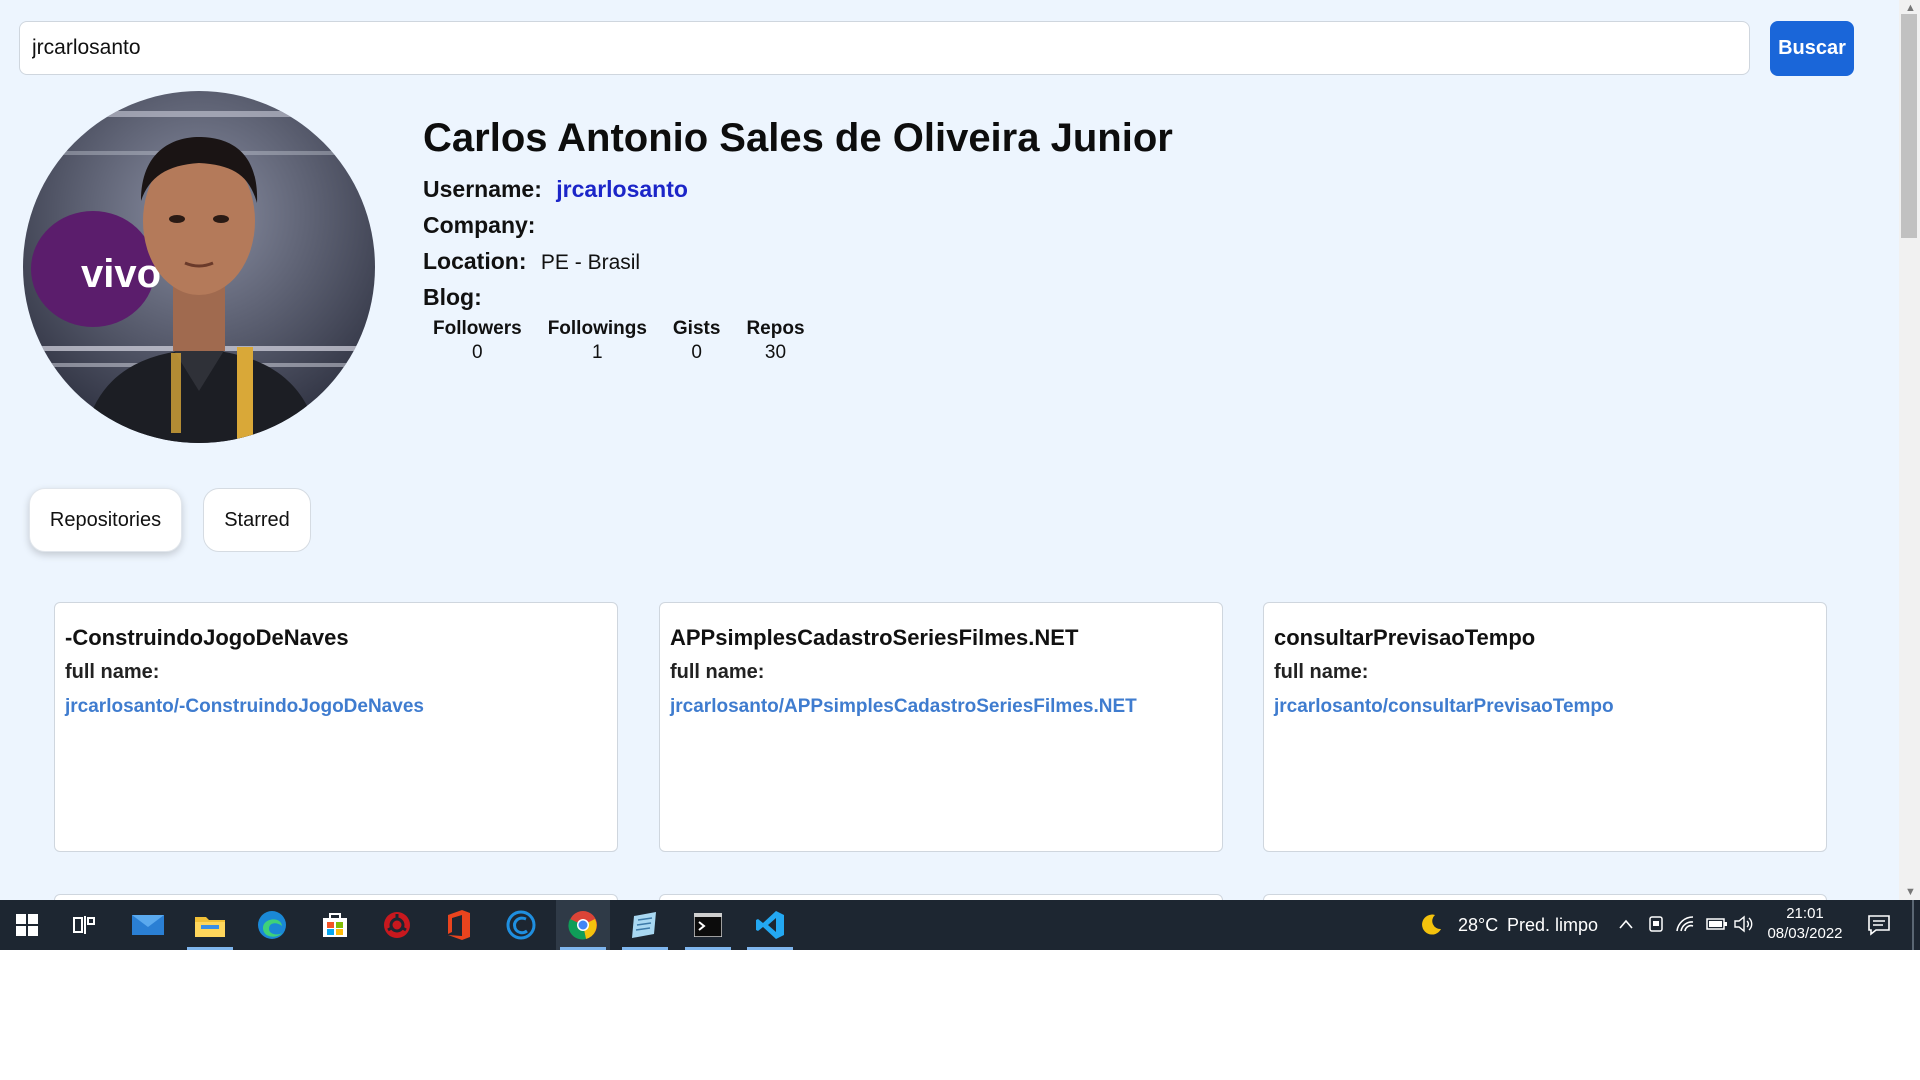 The image size is (1920, 1080). I want to click on windows-taskbar: 28°C Pred. limpo 21:01 08/03/2022, so click(960, 925).